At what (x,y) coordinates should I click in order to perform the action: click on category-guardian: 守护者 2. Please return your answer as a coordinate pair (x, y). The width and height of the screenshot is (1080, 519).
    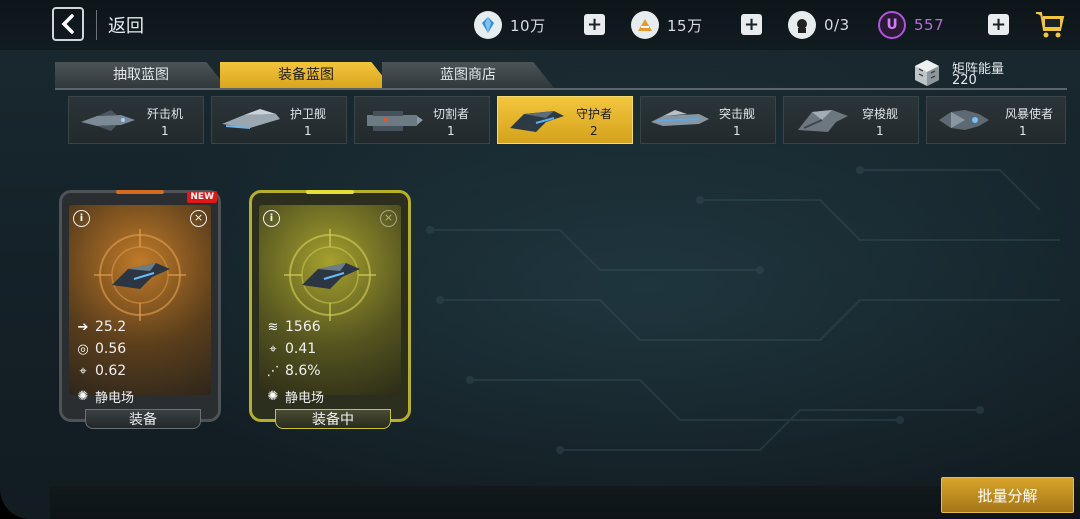
    Looking at the image, I should click on (565, 120).